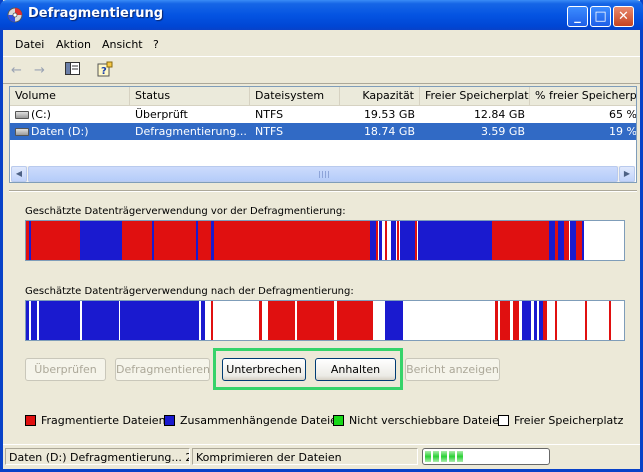 This screenshot has width=643, height=472. Describe the element at coordinates (389, 114) in the screenshot. I see `volume-capacity: 19.53 GB` at that location.